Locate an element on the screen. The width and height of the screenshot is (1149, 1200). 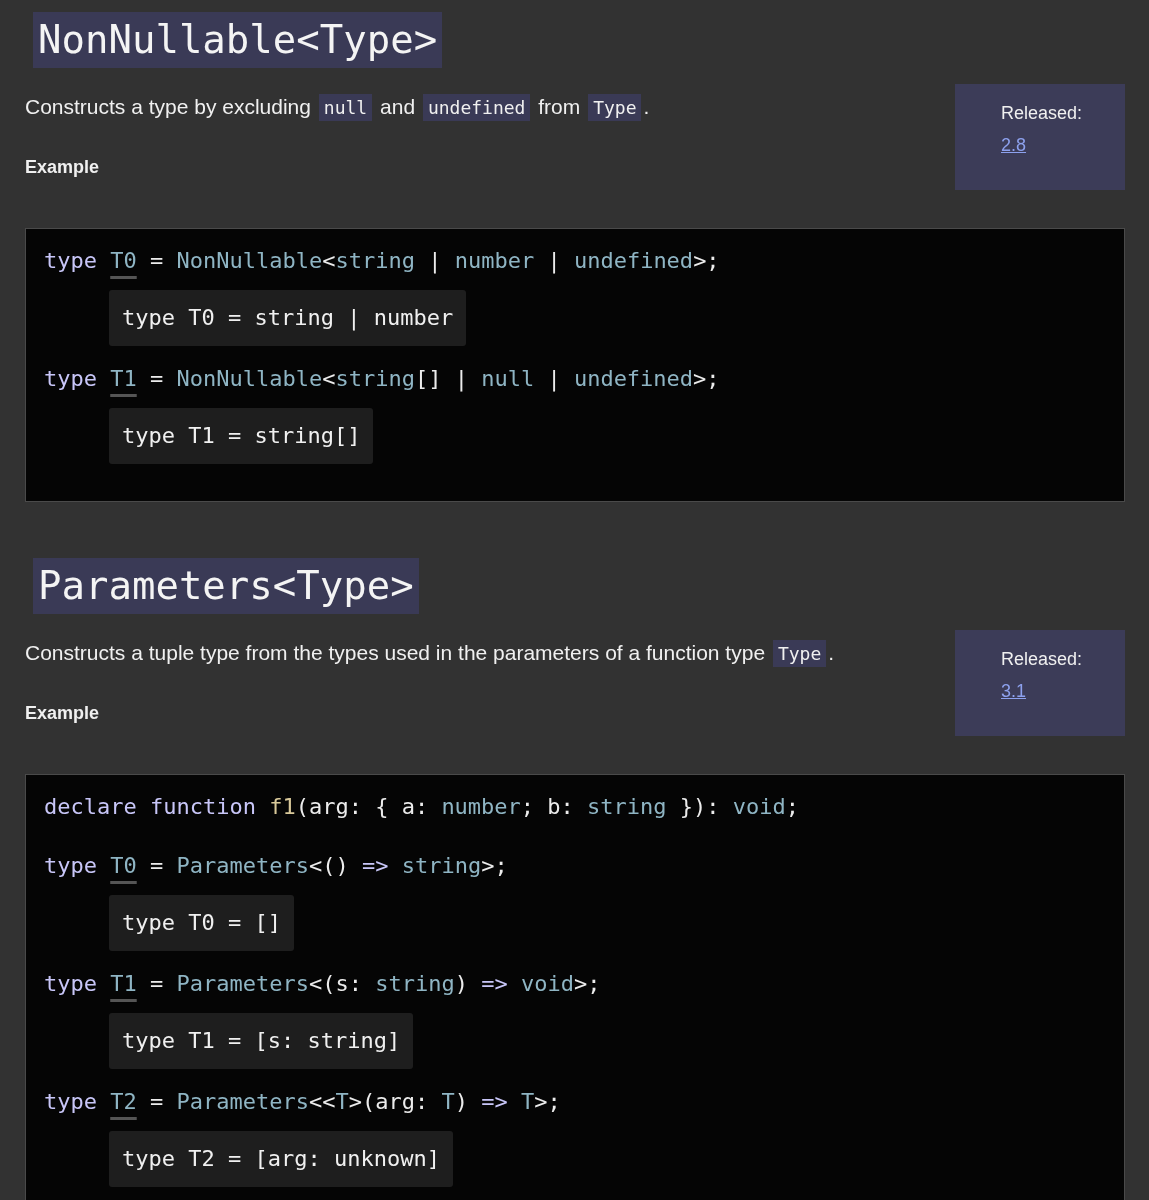
version-link: 2.8 is located at coordinates (1014, 145).